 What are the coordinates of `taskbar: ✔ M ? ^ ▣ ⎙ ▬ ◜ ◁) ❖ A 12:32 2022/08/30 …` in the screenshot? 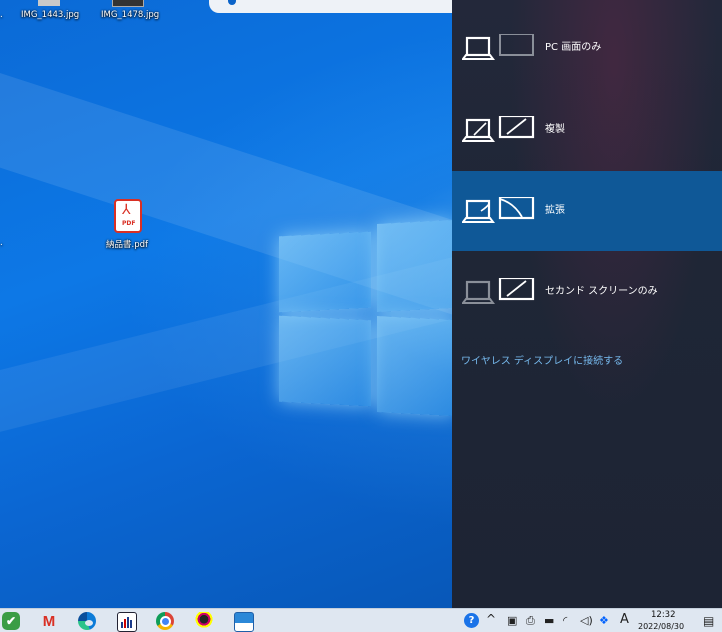 It's located at (361, 620).